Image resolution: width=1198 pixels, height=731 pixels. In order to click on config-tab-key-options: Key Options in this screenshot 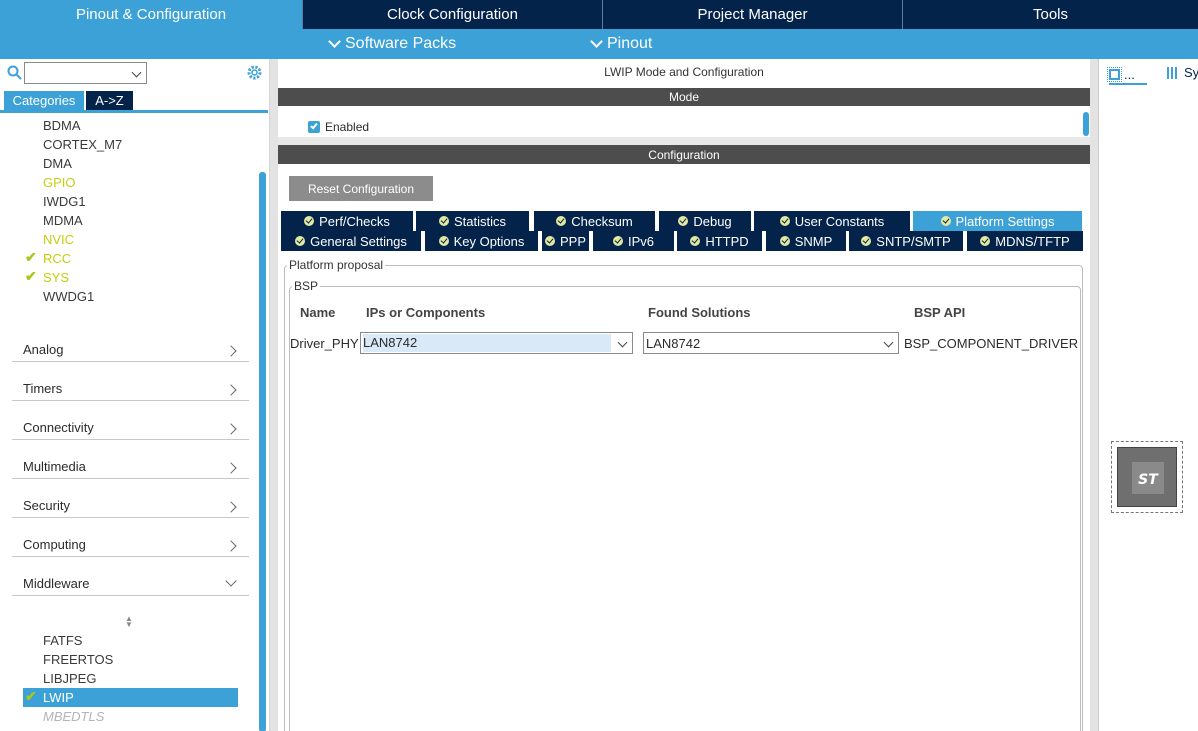, I will do `click(482, 241)`.